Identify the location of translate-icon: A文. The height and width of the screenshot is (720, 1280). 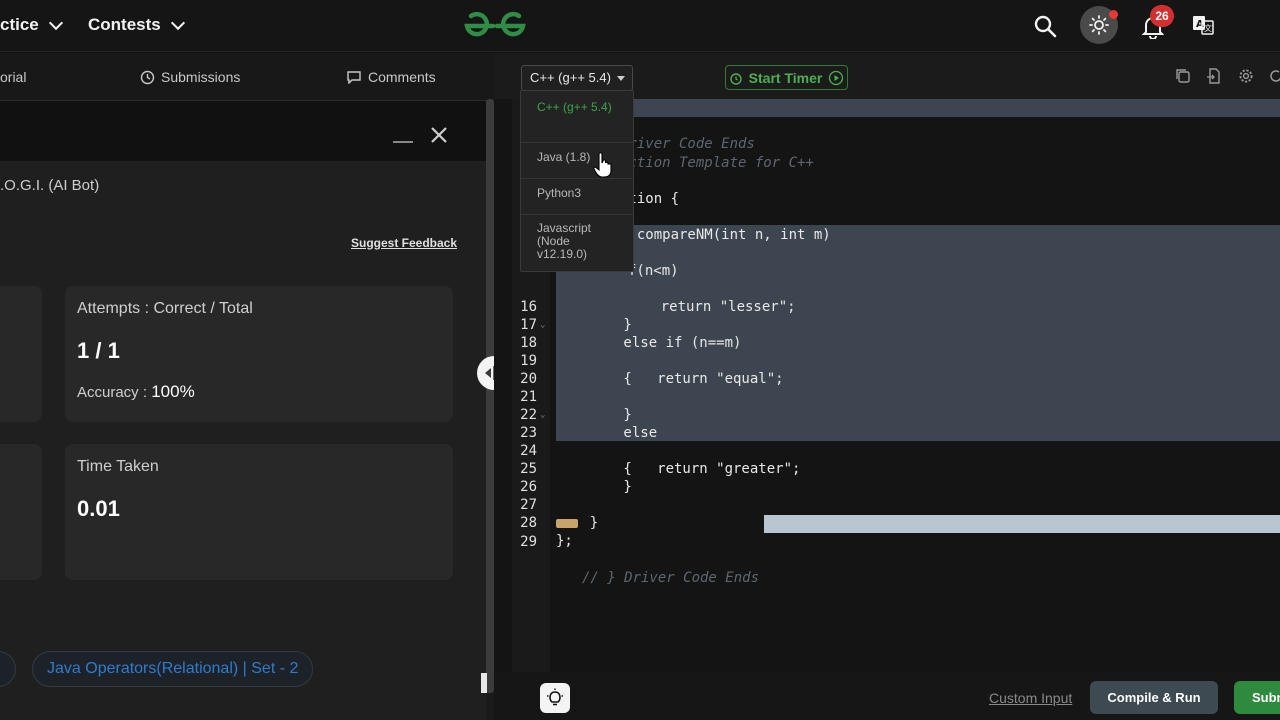
(1203, 25).